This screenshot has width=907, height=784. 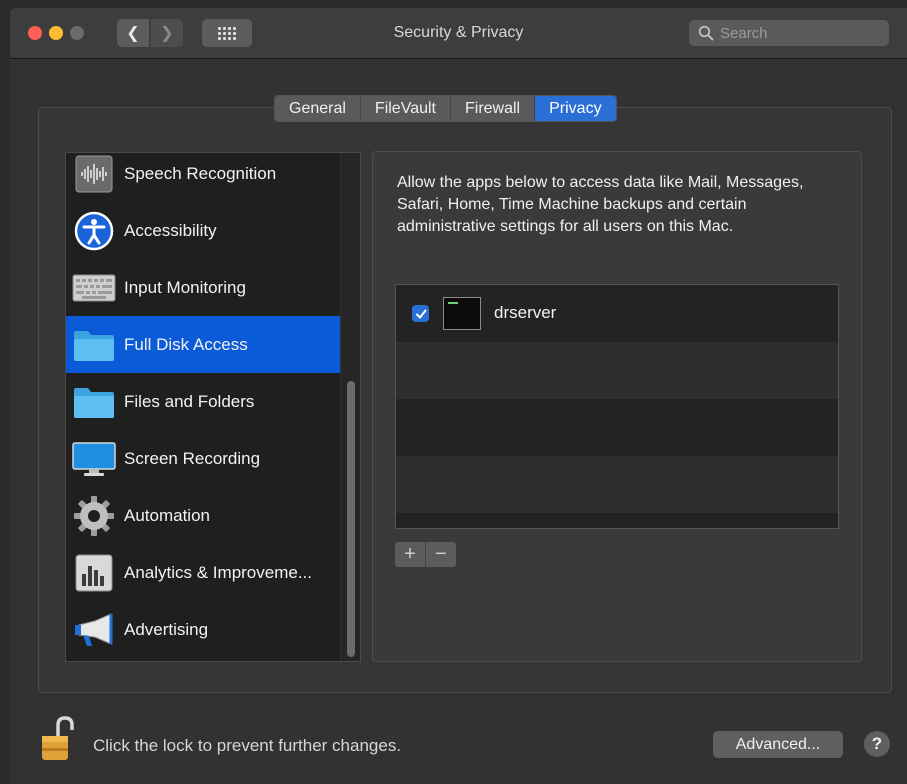 I want to click on add-remove-control: + −, so click(x=425, y=554).